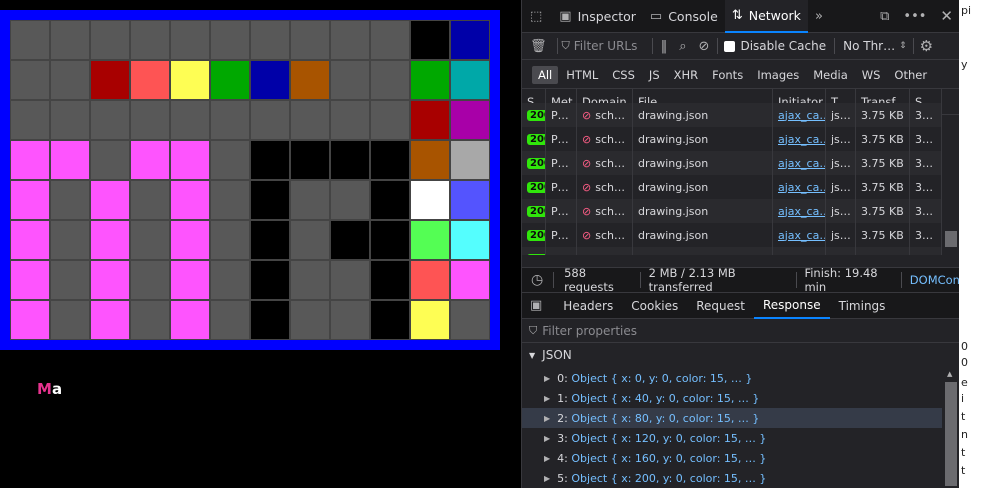 The height and width of the screenshot is (488, 981). What do you see at coordinates (609, 46) in the screenshot?
I see `filter-urls-input: Filter URLs` at bounding box center [609, 46].